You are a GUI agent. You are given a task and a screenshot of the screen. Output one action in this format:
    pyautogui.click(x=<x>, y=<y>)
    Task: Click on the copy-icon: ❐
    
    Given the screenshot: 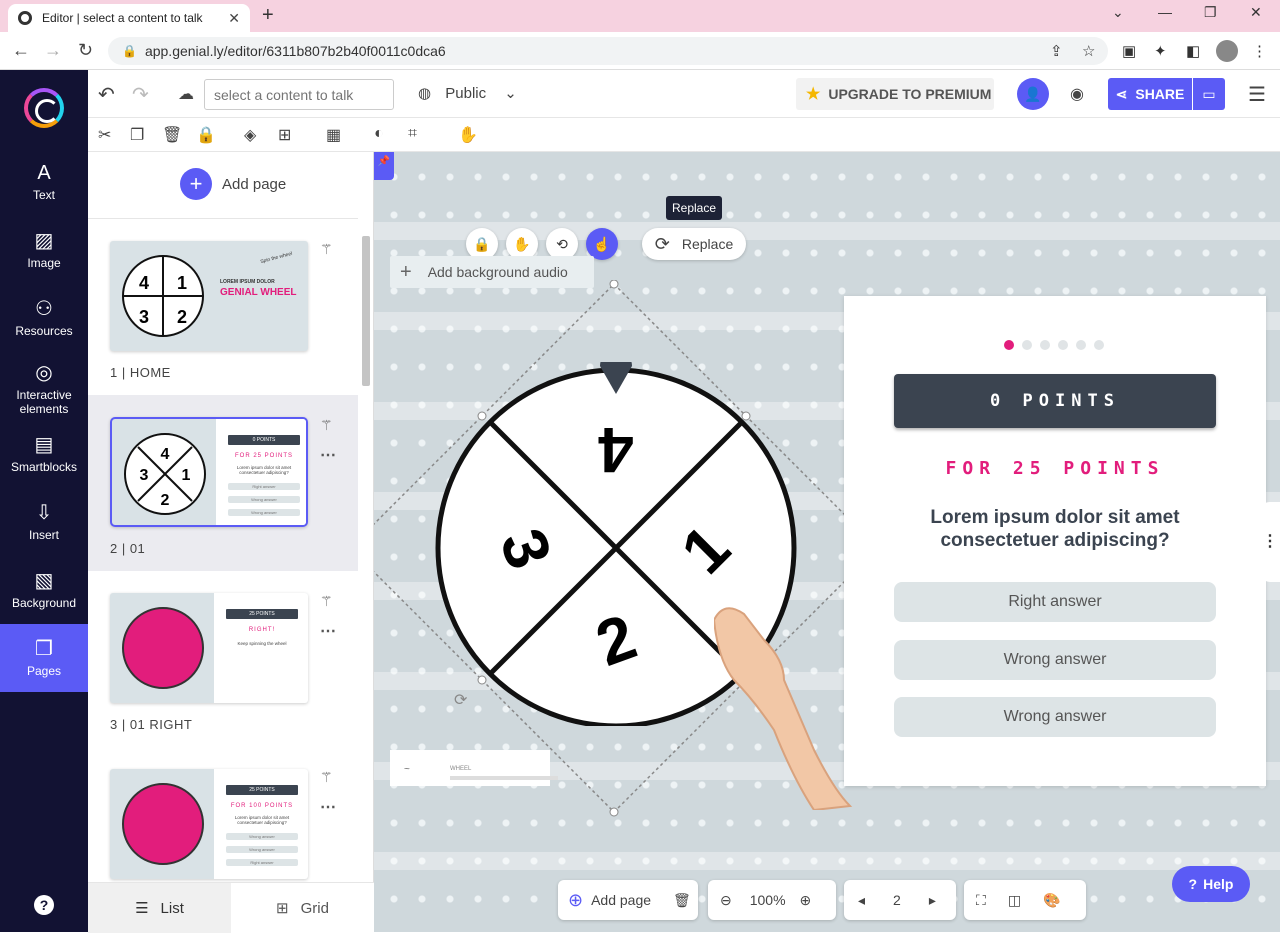 What is the action you would take?
    pyautogui.click(x=137, y=135)
    